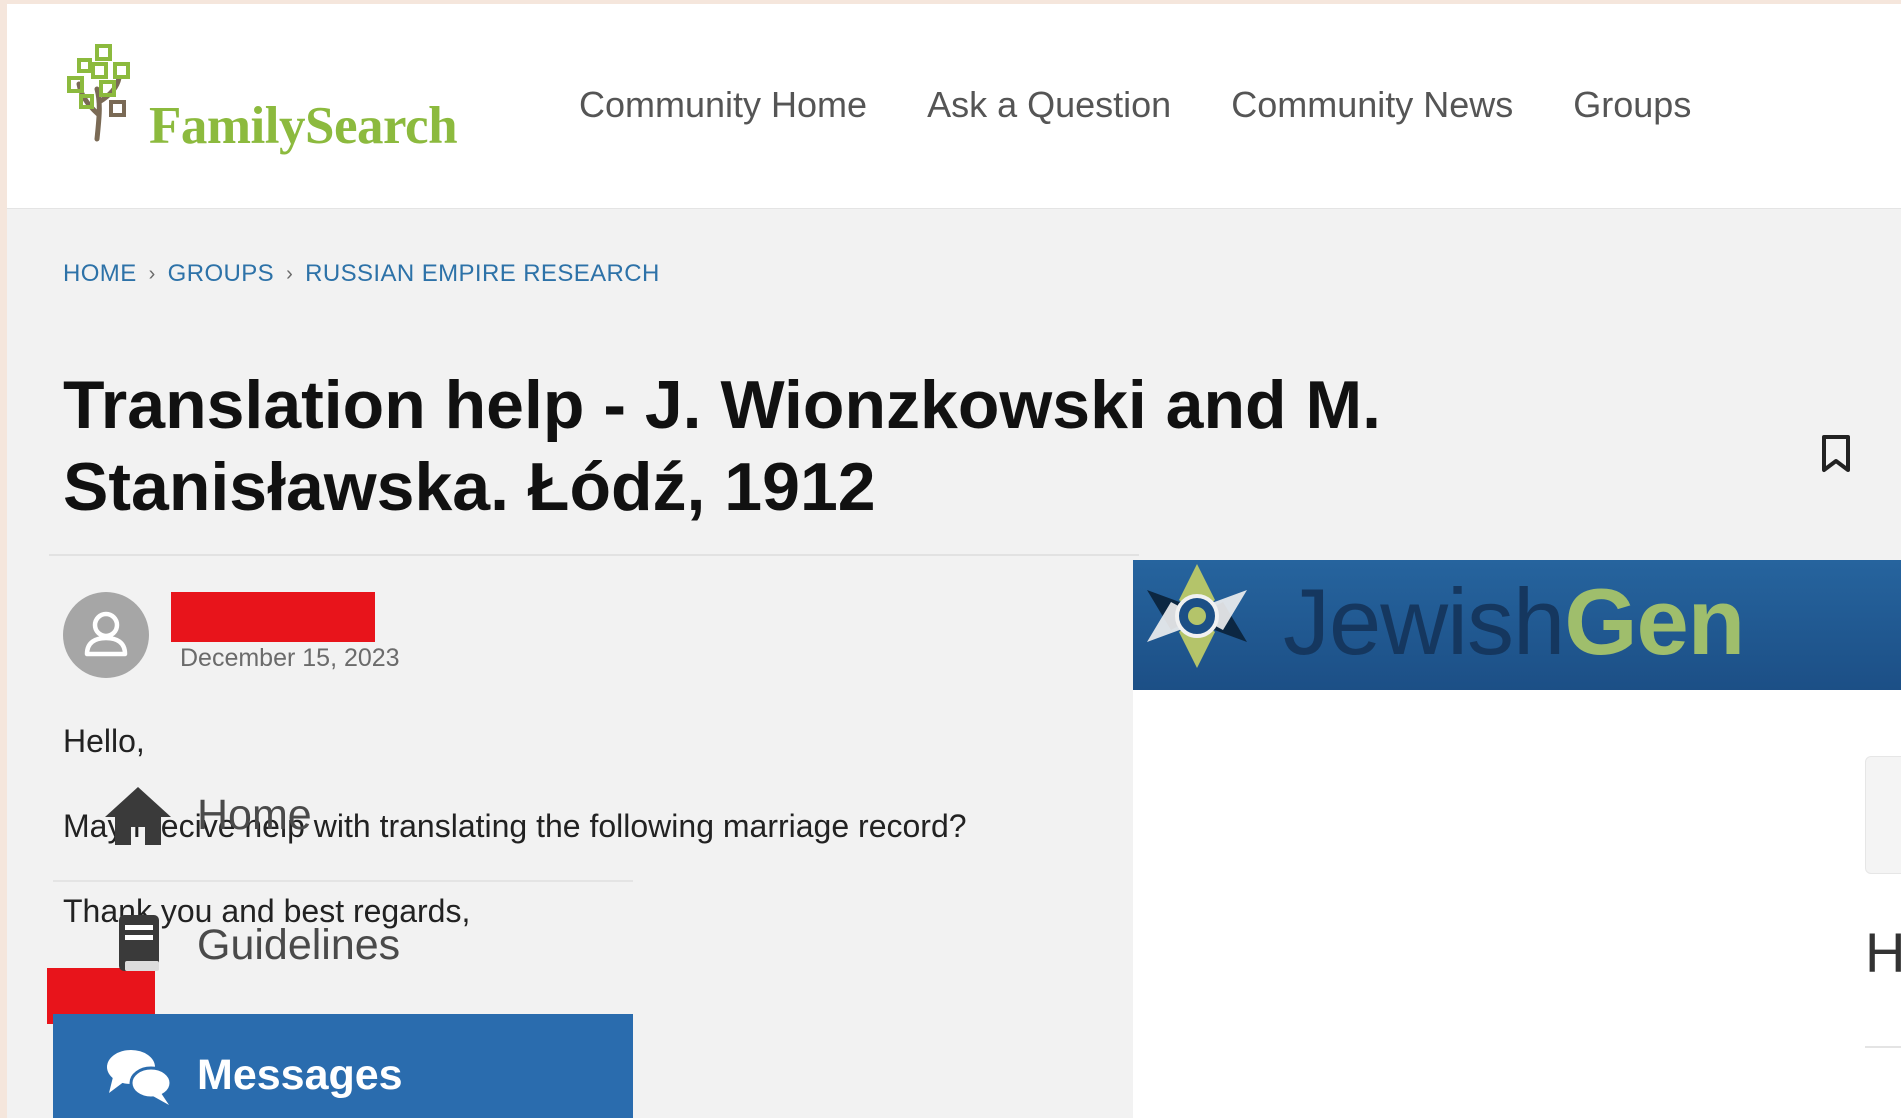  What do you see at coordinates (140, 1077) in the screenshot?
I see `chat-icon` at bounding box center [140, 1077].